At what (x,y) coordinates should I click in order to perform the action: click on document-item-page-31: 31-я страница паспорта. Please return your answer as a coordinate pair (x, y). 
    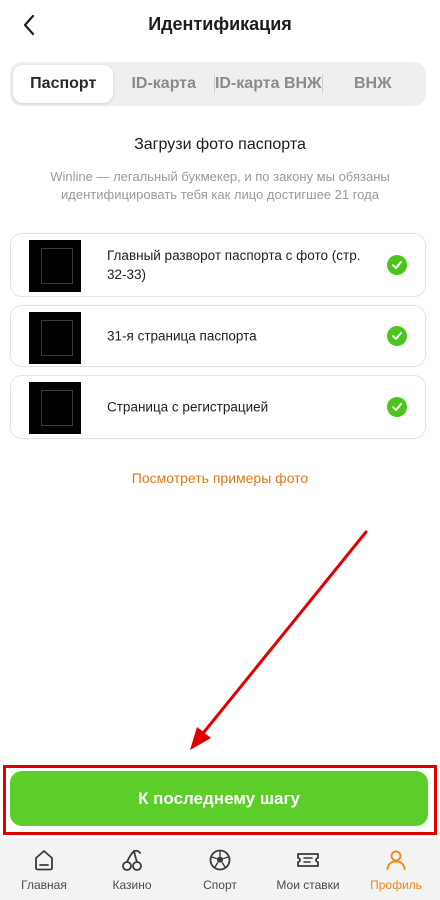
    Looking at the image, I should click on (218, 336).